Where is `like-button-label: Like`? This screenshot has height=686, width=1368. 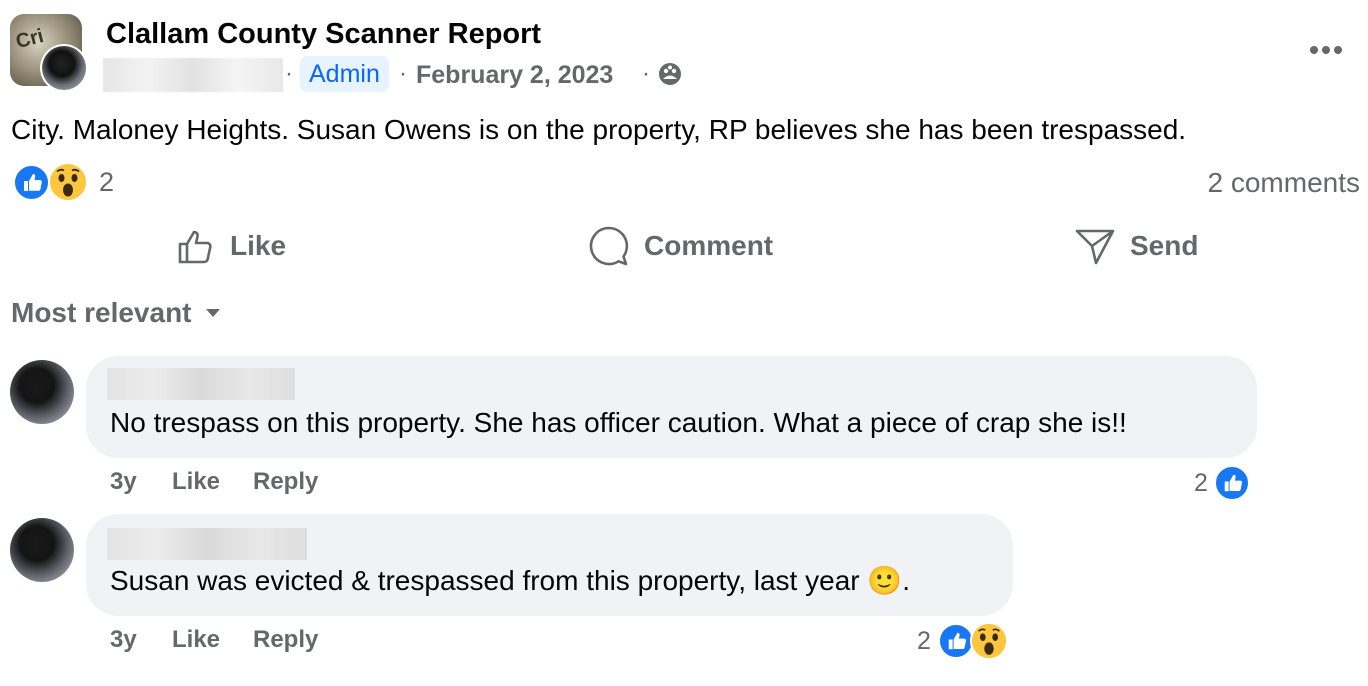
like-button-label: Like is located at coordinates (258, 245).